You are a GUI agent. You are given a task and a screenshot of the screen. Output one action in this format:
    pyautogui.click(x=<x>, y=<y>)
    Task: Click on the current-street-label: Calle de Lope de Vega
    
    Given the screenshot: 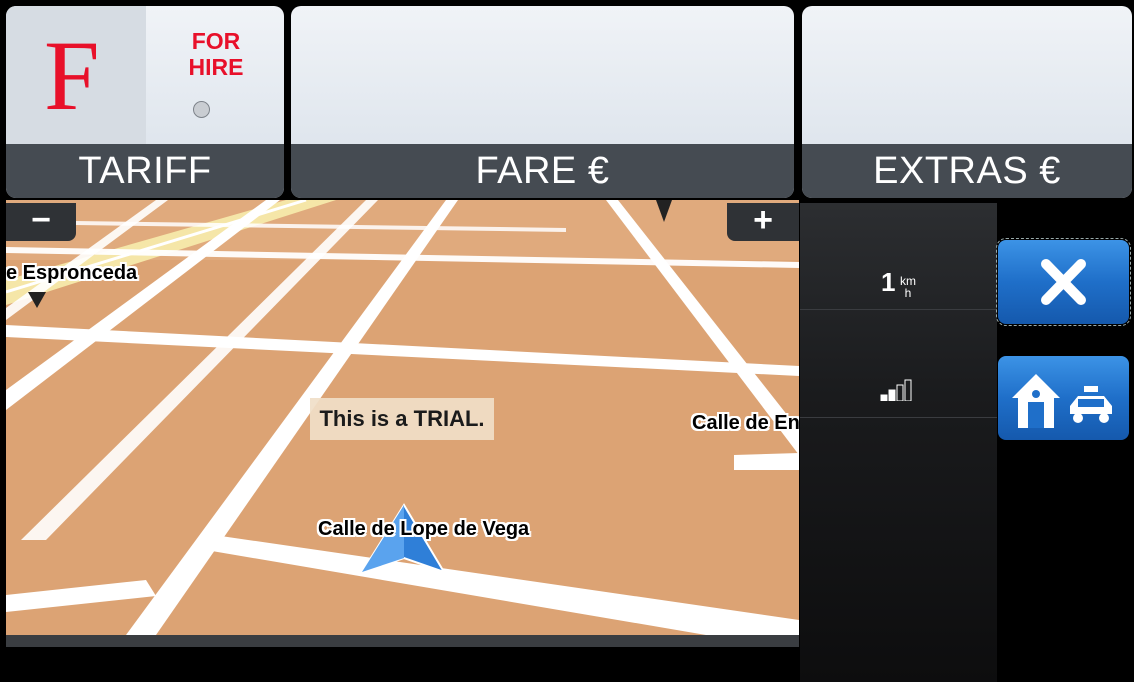 What is the action you would take?
    pyautogui.click(x=424, y=529)
    